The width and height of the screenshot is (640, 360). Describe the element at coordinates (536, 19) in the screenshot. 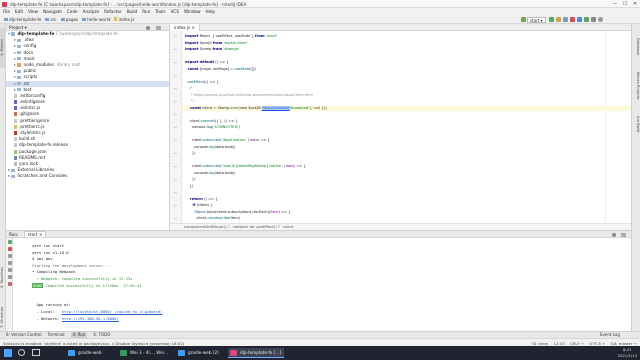

I see `run-configuration-select: start ▾` at that location.